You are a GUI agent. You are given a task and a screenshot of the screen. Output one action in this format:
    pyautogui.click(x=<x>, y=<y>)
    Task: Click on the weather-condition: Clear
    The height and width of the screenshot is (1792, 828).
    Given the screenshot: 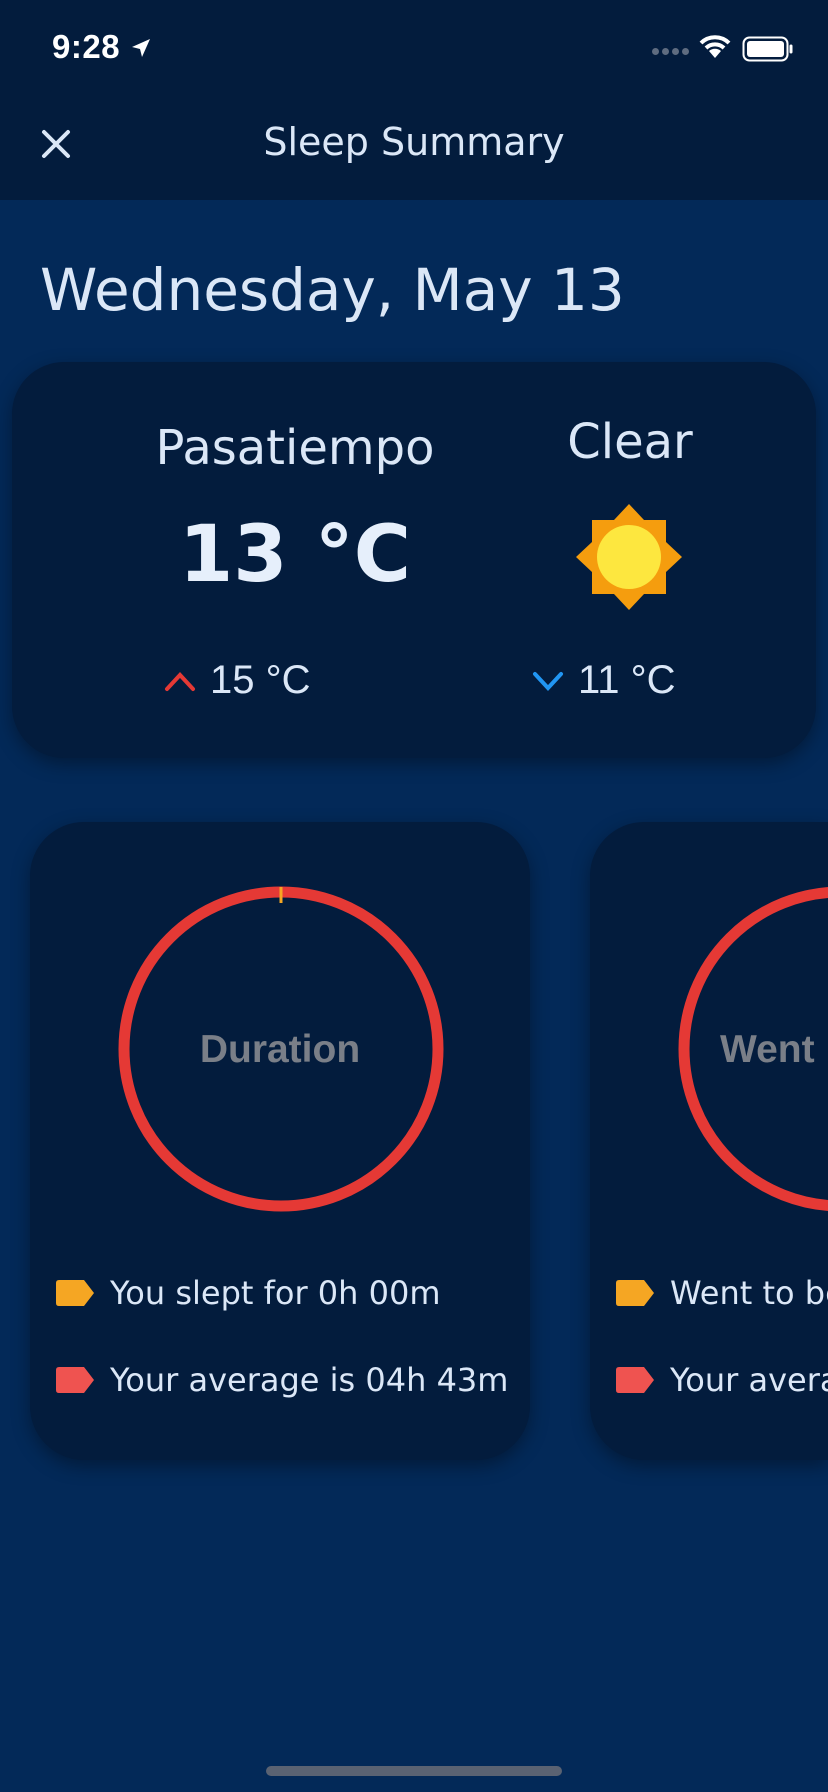 What is the action you would take?
    pyautogui.click(x=630, y=442)
    